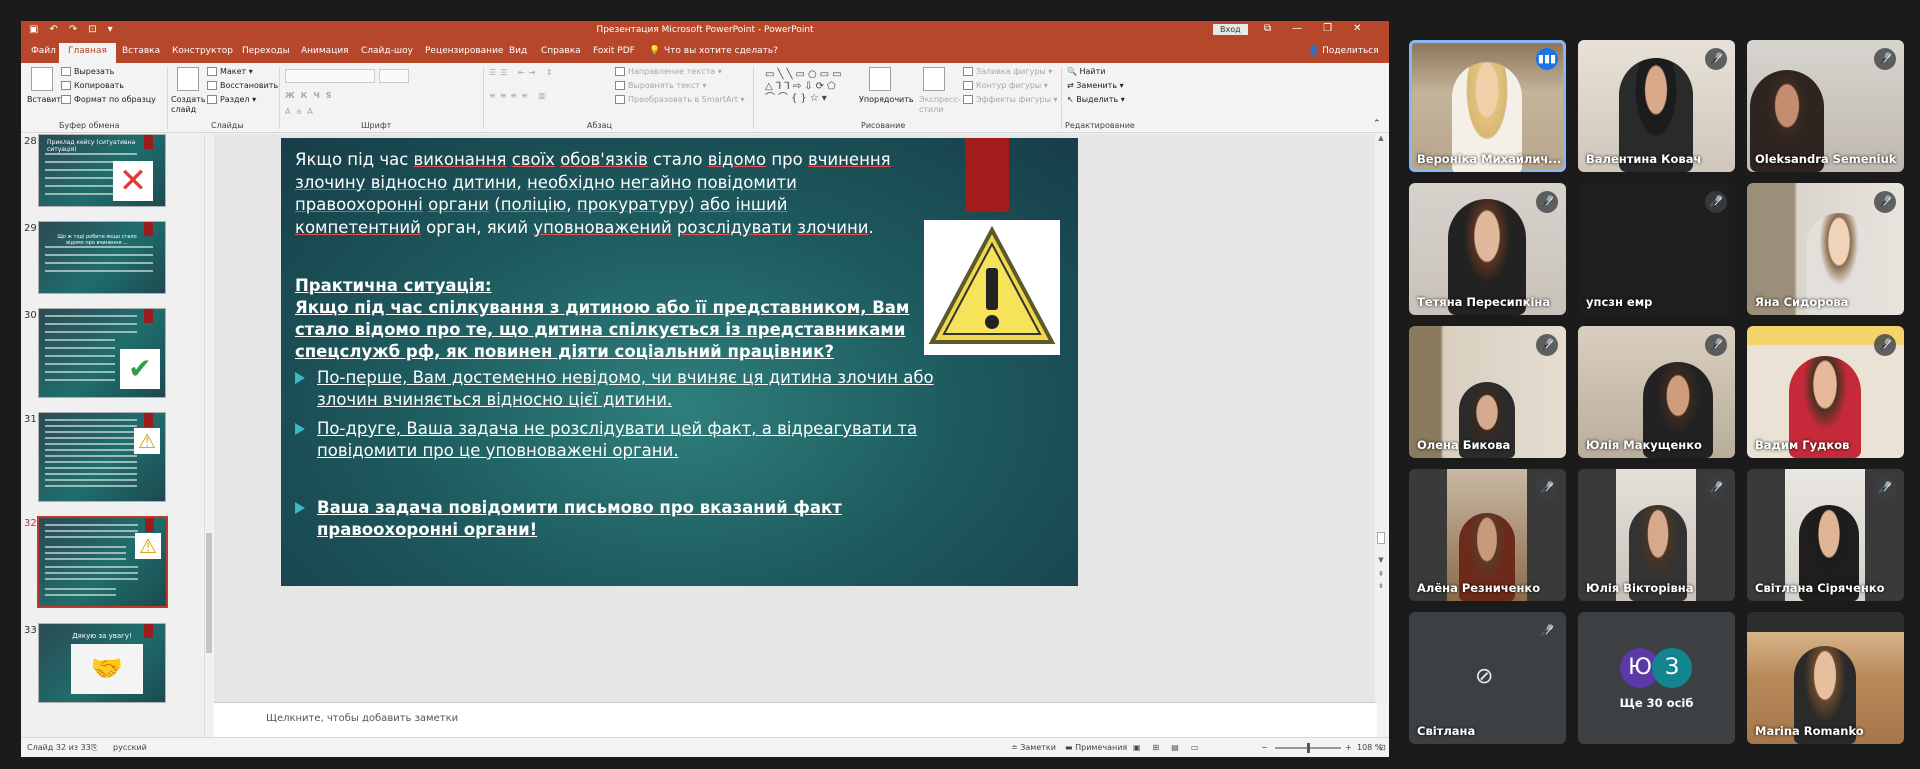 The image size is (1920, 769). What do you see at coordinates (1348, 747) in the screenshot?
I see `zoom-in-icon: +` at bounding box center [1348, 747].